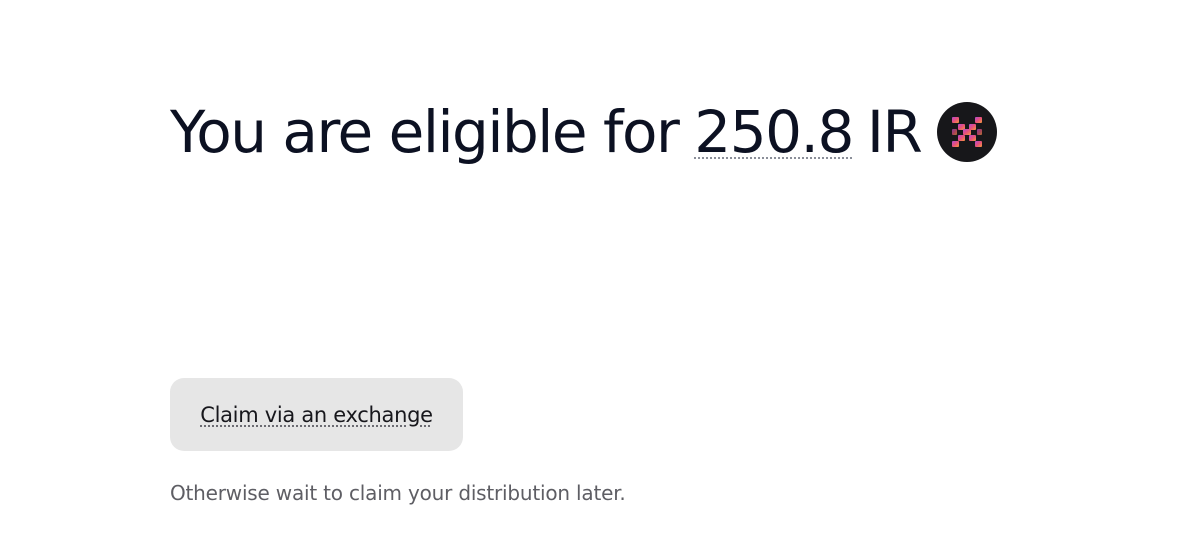  What do you see at coordinates (967, 132) in the screenshot?
I see `token-logo-icon` at bounding box center [967, 132].